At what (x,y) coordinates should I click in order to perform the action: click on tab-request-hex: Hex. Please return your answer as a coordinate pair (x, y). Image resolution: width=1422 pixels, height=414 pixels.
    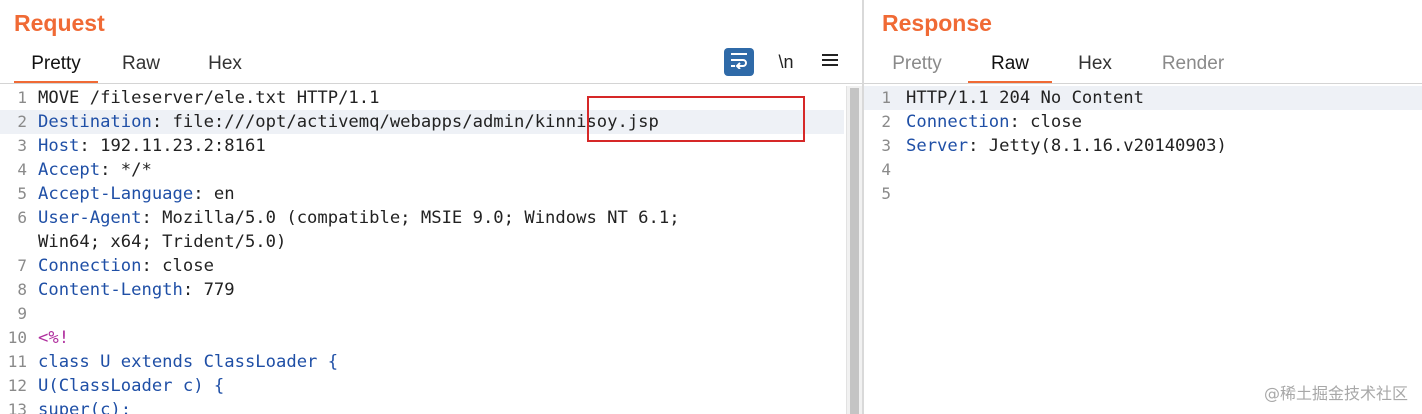
    Looking at the image, I should click on (225, 67).